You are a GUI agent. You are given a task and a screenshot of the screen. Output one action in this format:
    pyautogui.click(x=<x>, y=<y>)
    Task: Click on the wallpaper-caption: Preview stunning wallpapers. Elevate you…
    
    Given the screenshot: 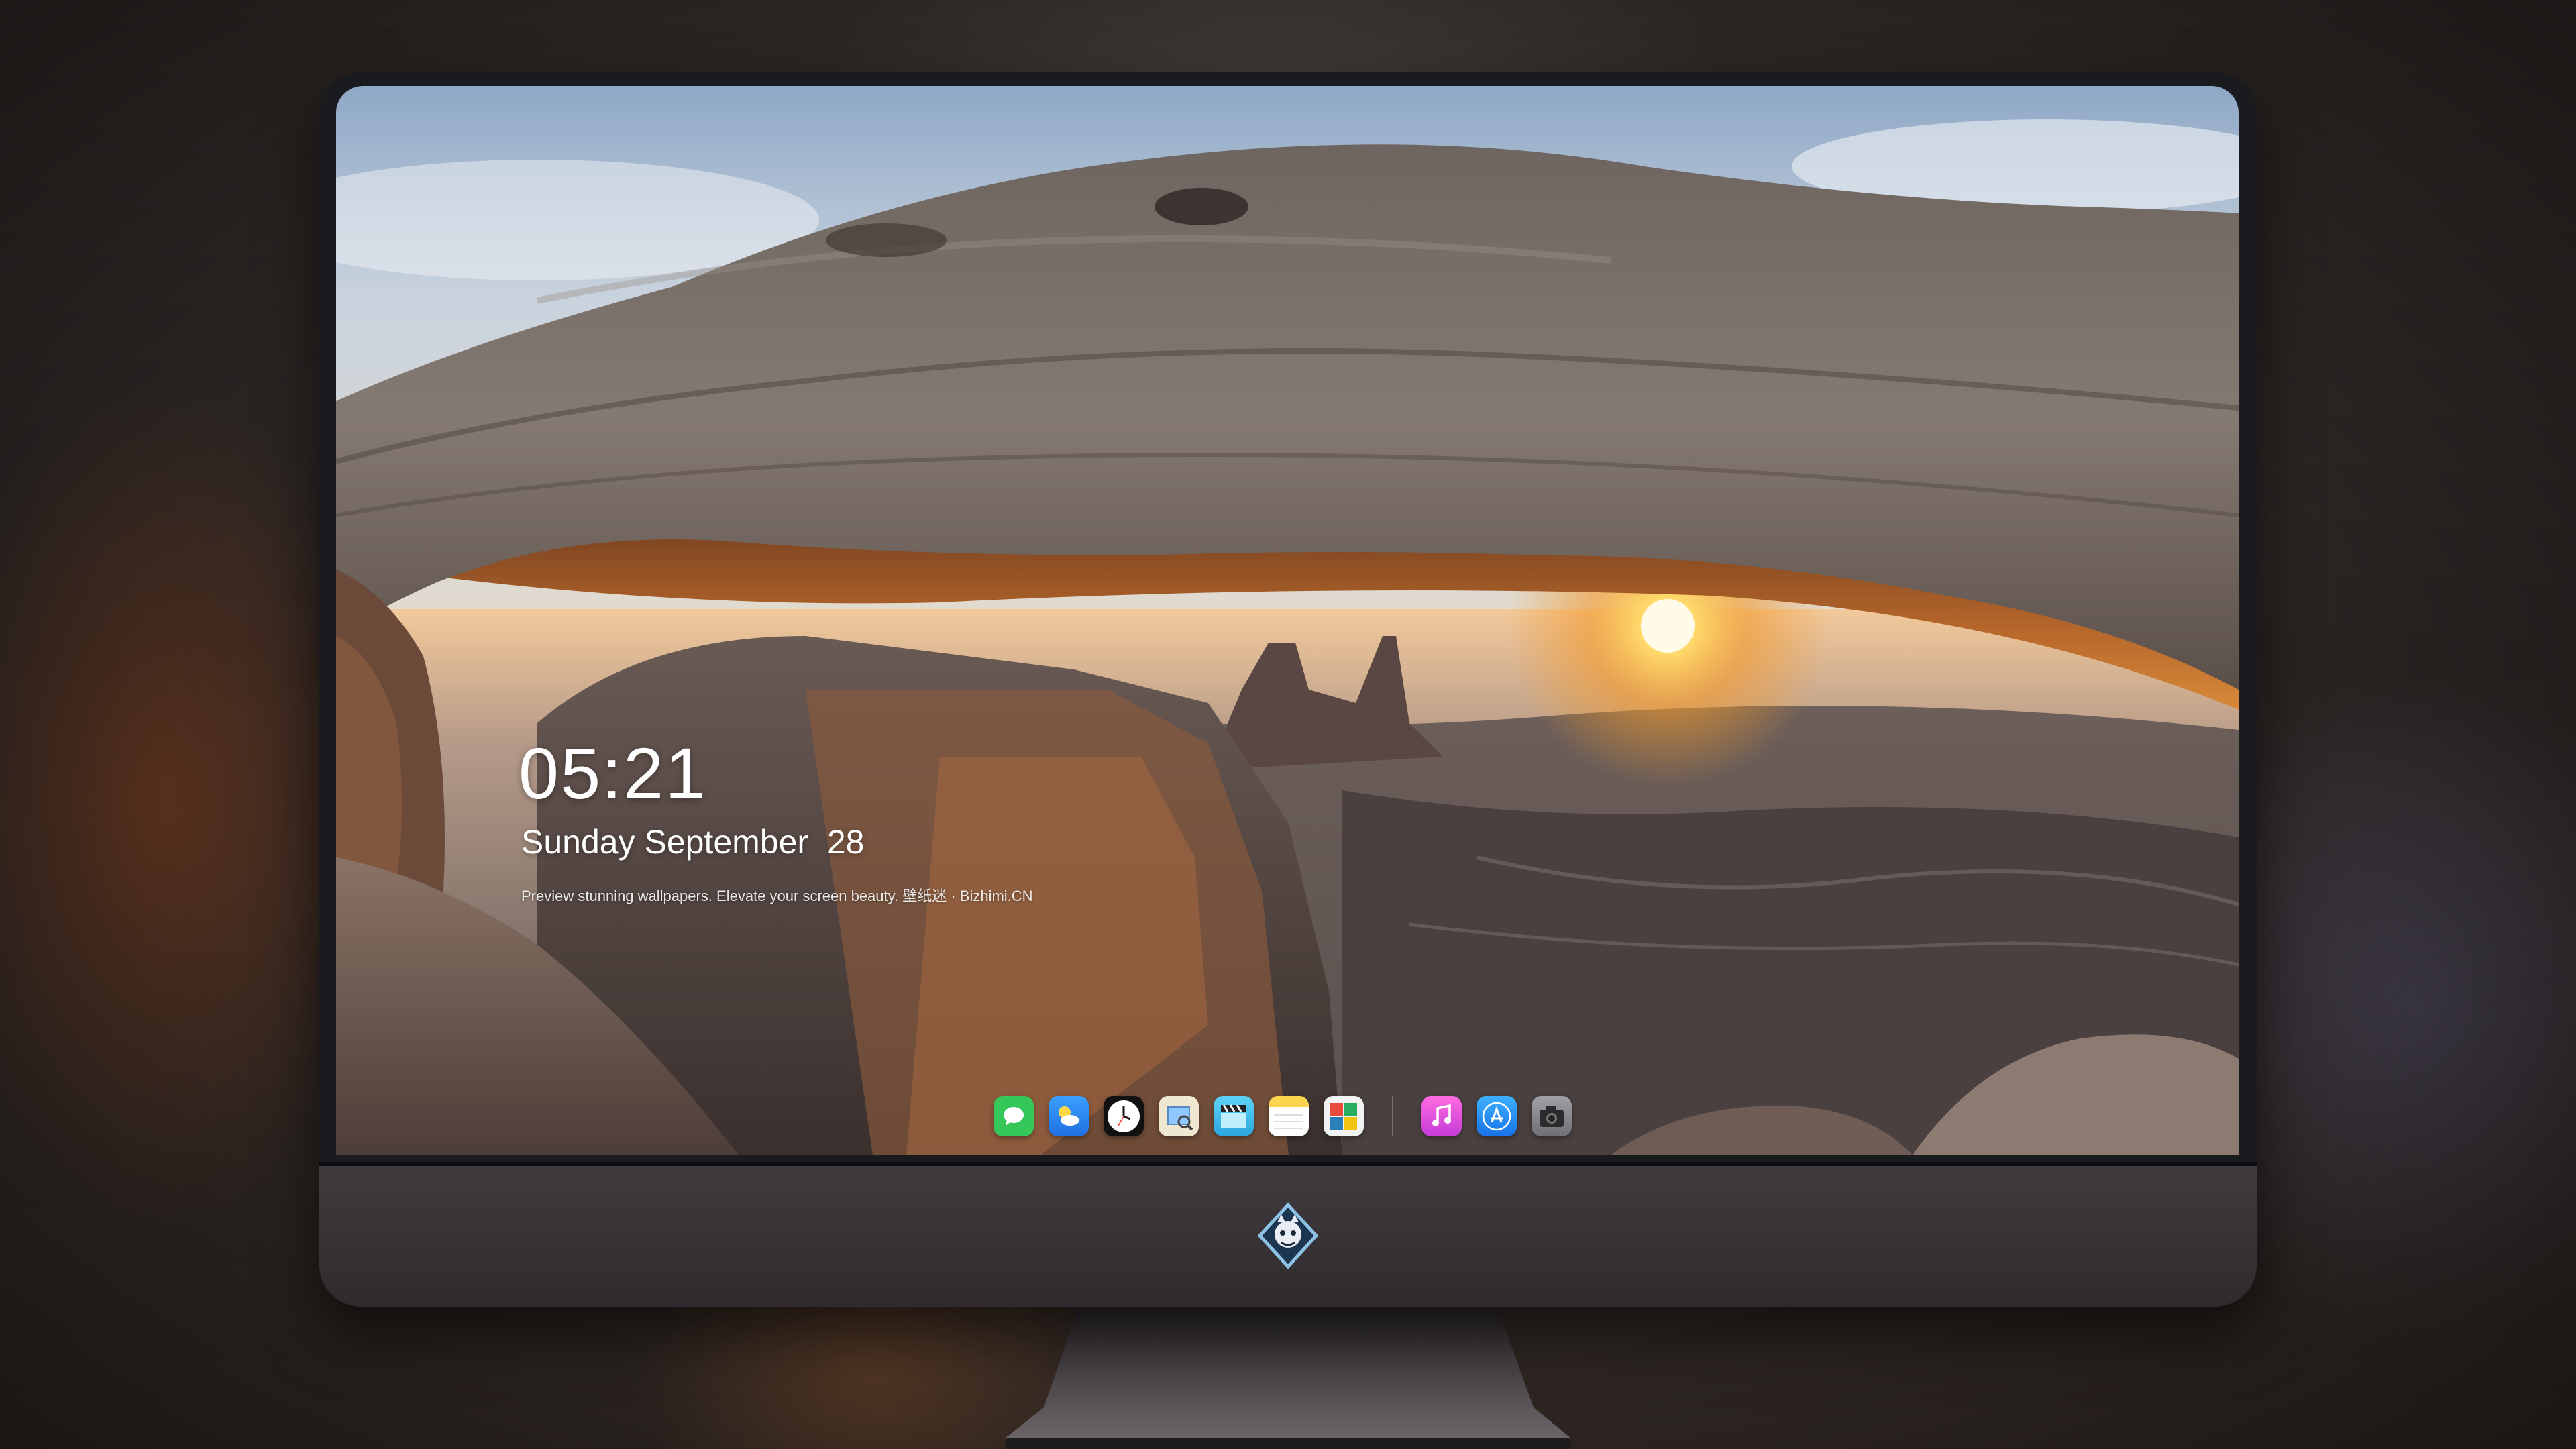 What is the action you would take?
    pyautogui.click(x=777, y=896)
    